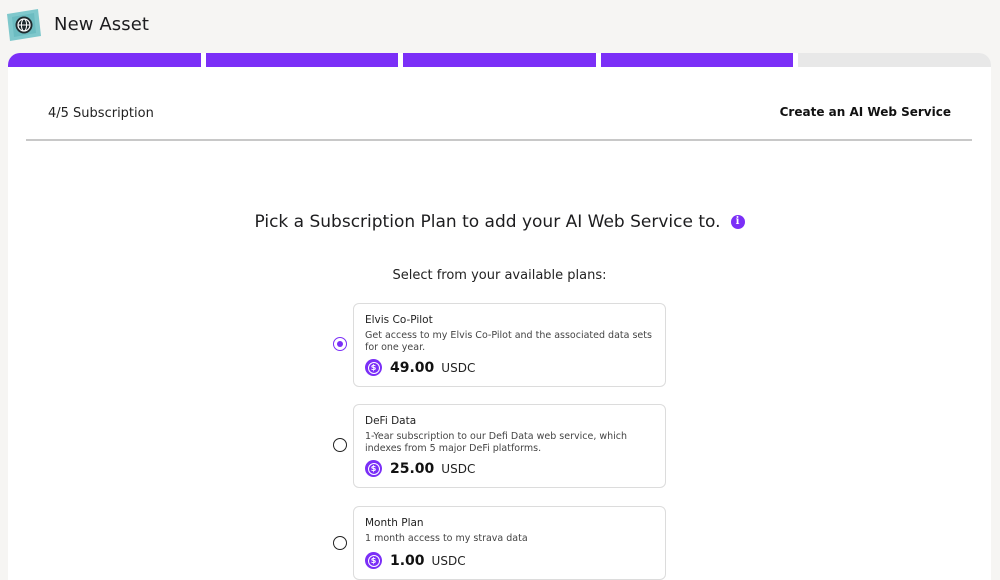  What do you see at coordinates (412, 468) in the screenshot?
I see `price-value: 25.00` at bounding box center [412, 468].